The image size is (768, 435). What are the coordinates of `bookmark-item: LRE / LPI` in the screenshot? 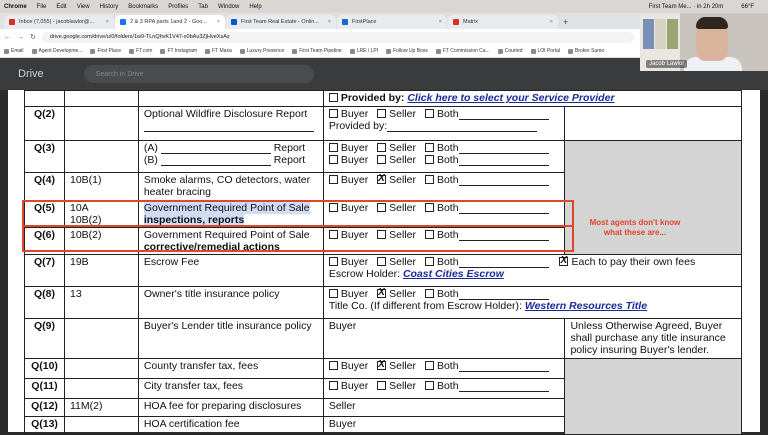 It's located at (364, 51).